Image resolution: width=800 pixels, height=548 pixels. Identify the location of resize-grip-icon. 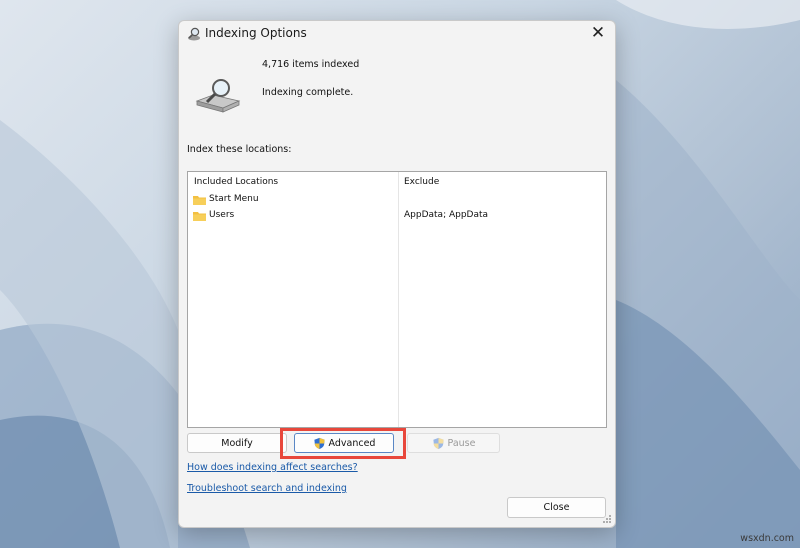
(607, 519).